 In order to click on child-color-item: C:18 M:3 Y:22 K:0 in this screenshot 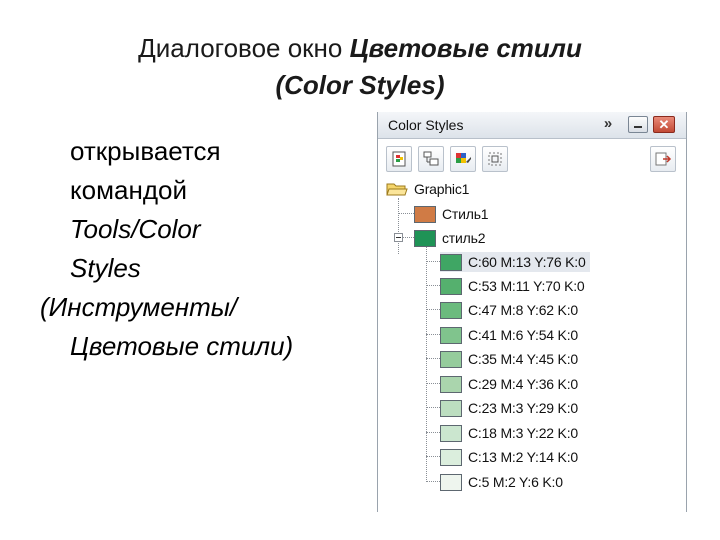, I will do `click(509, 433)`.